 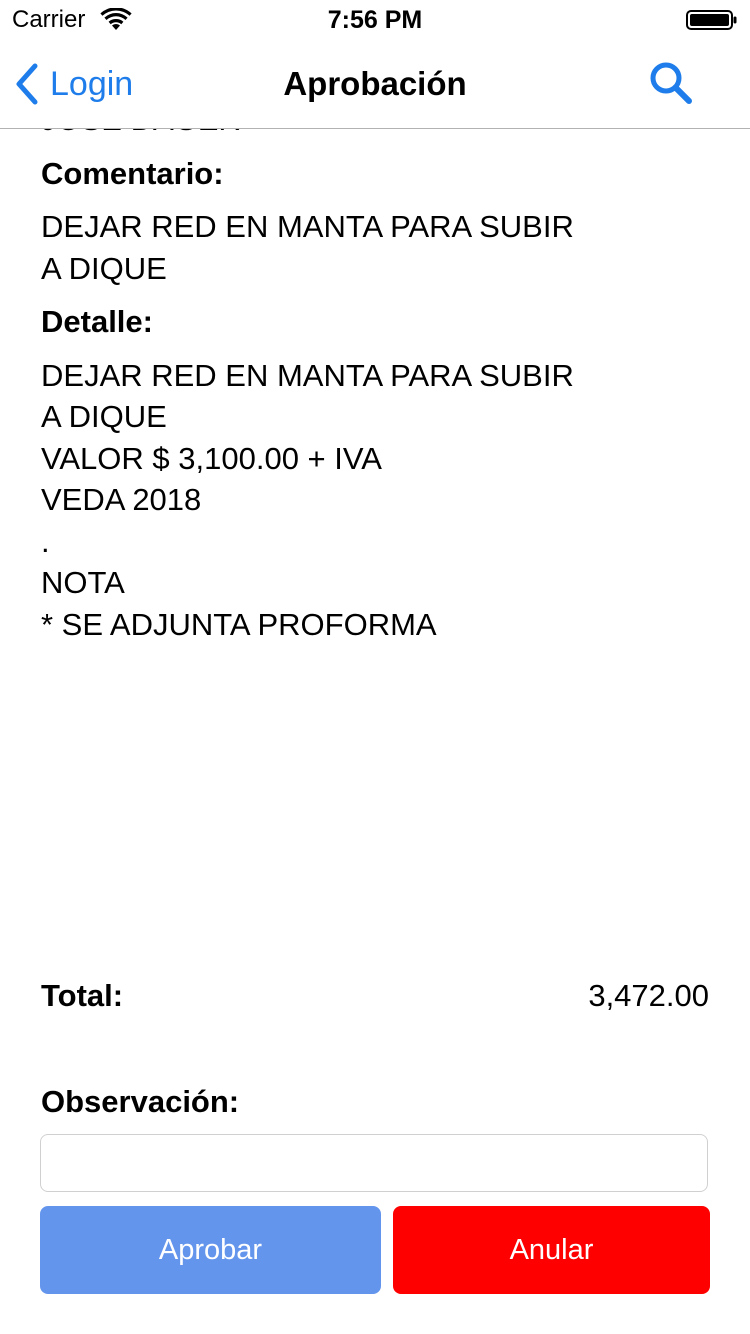 What do you see at coordinates (121, 499) in the screenshot?
I see `detail-line: VEDA 2018` at bounding box center [121, 499].